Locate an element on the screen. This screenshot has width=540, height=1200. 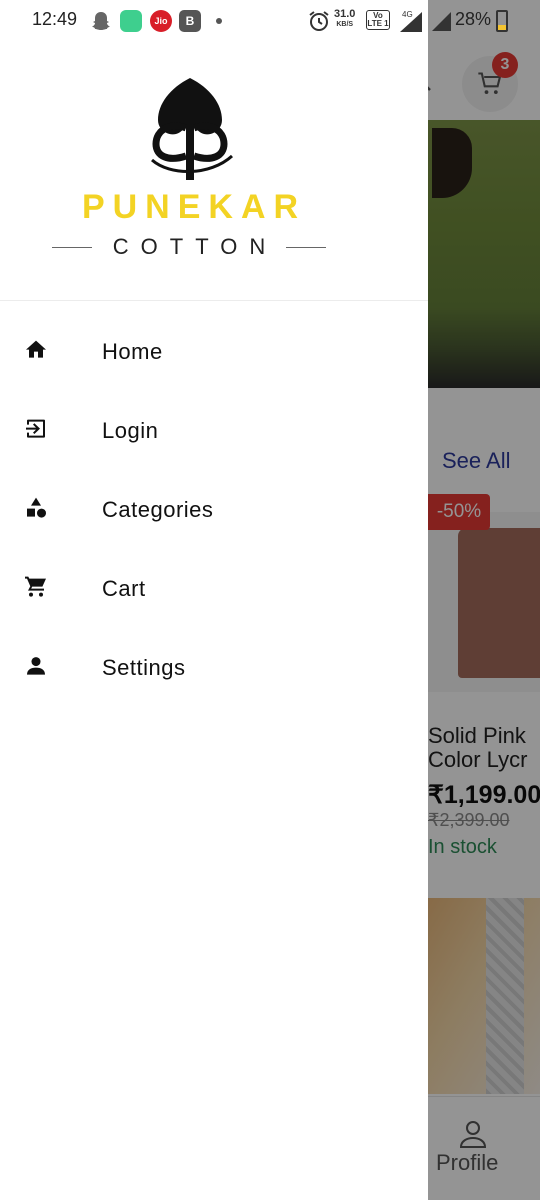
menu-item-login: Login is located at coordinates (214, 430).